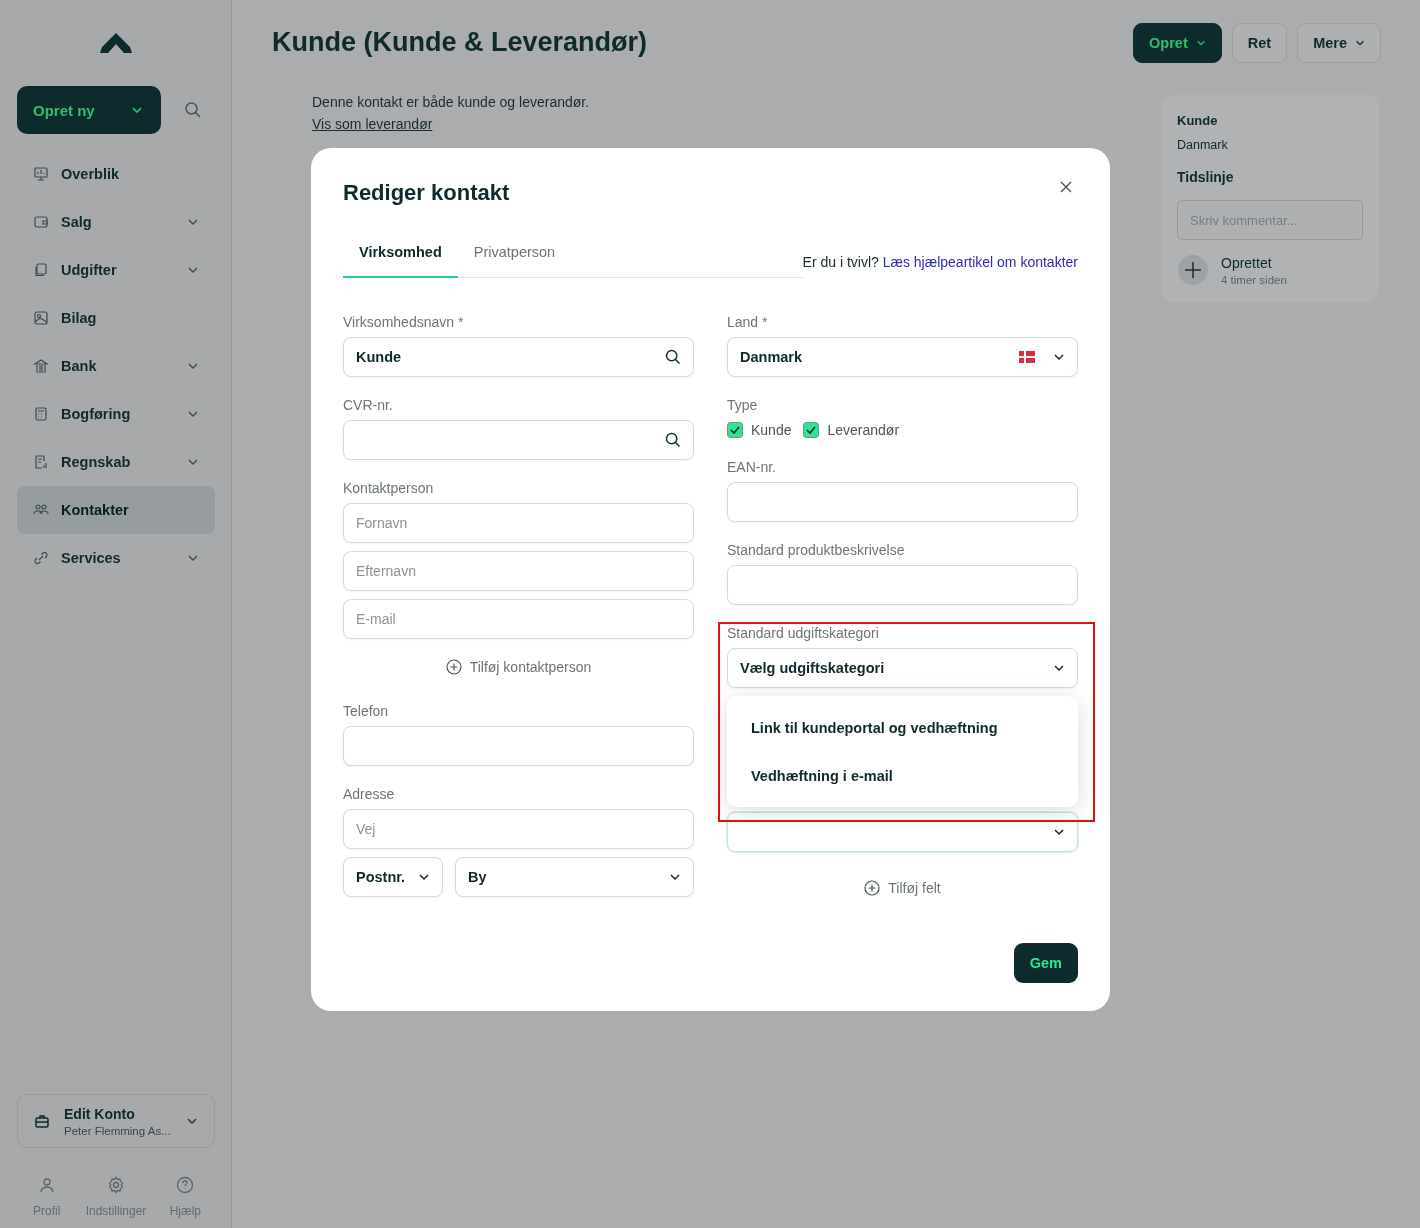  I want to click on input-field: E-mail, so click(518, 619).